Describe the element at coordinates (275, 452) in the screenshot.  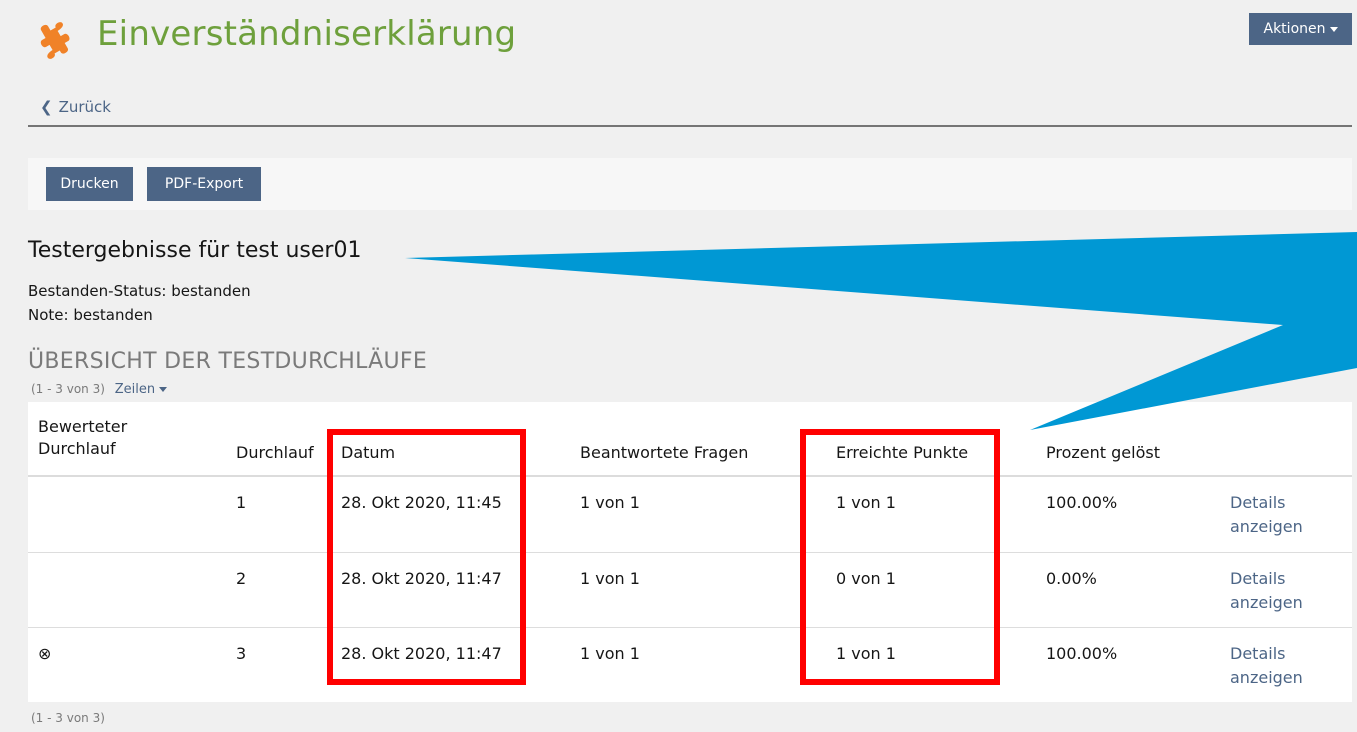
I see `col-header-run: Durchlauf` at that location.